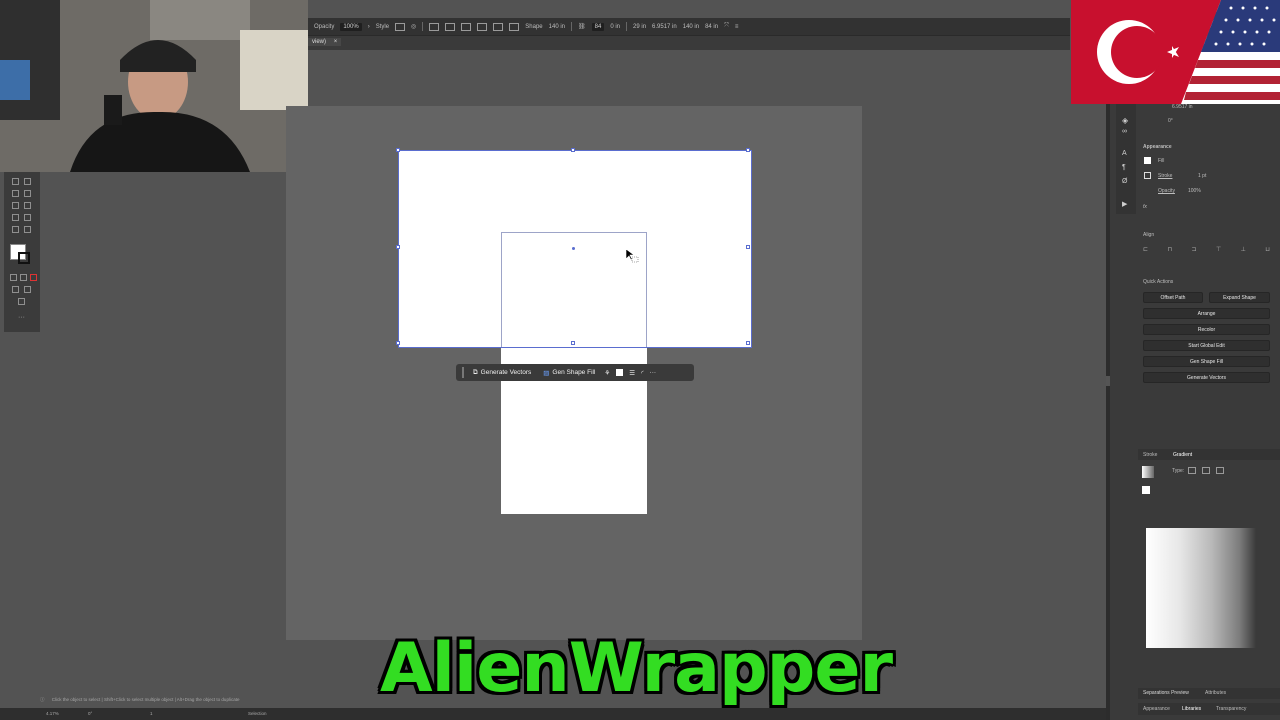 The image size is (1280, 720). Describe the element at coordinates (27, 181) in the screenshot. I see `direct-selection-tool-icon` at that location.